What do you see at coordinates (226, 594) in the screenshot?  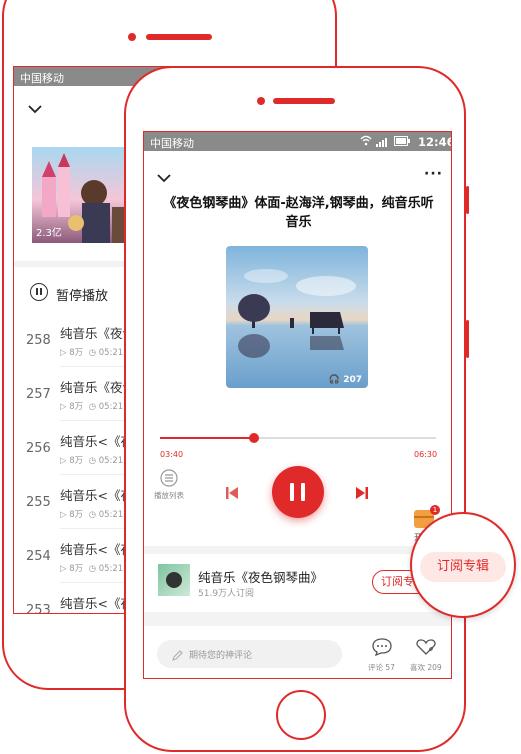 I see `album-subscribers: 51.9万人订阅` at bounding box center [226, 594].